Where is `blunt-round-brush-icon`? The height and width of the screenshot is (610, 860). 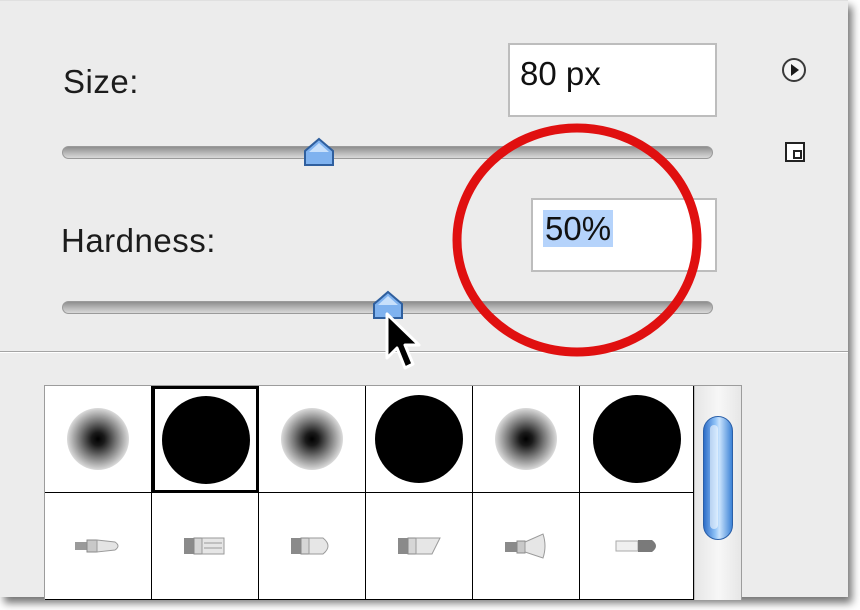
blunt-round-brush-icon is located at coordinates (635, 546).